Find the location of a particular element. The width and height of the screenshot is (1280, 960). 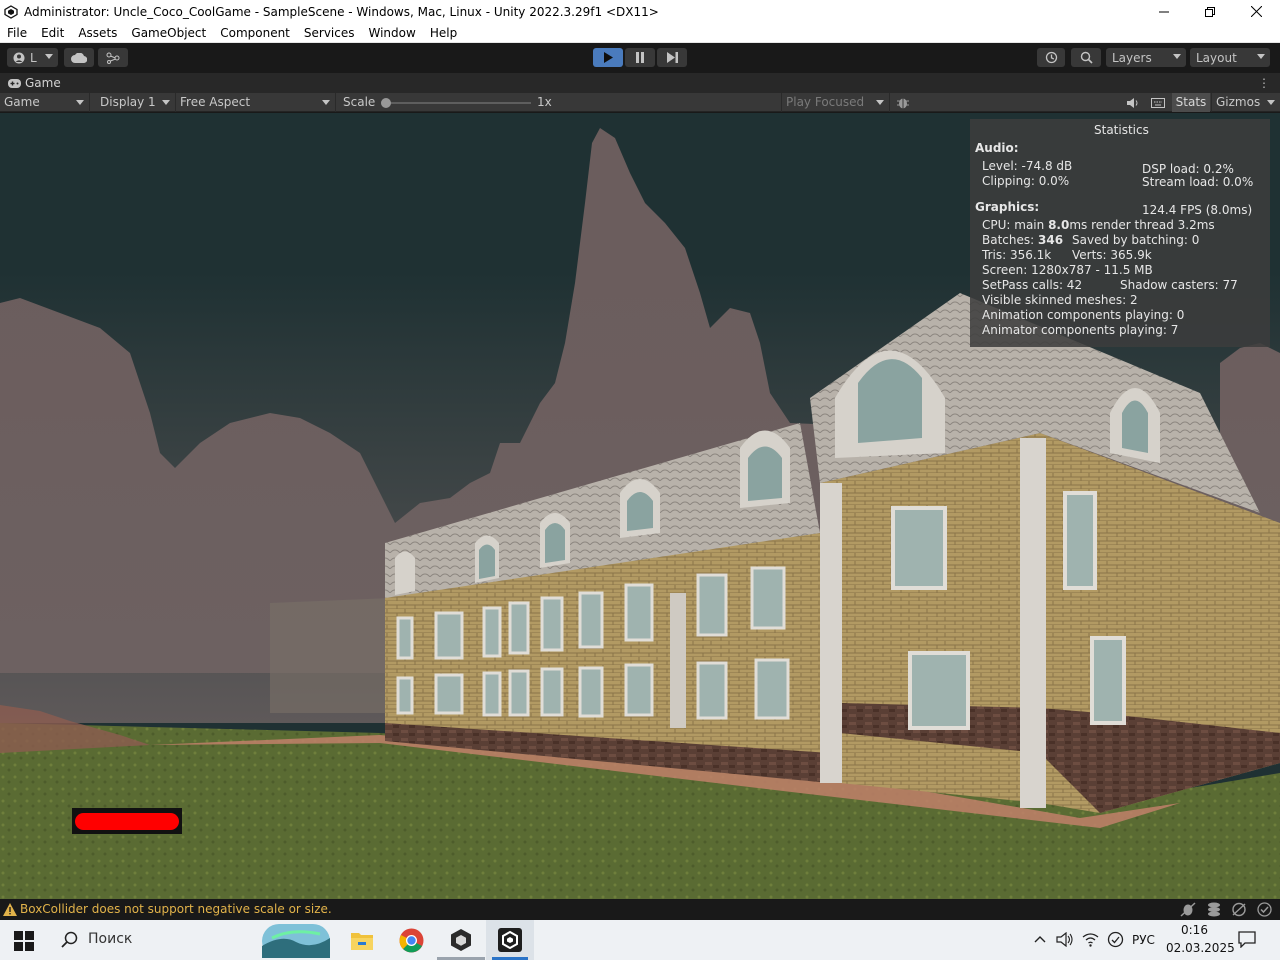

building-distant-wing is located at coordinates (330, 655).